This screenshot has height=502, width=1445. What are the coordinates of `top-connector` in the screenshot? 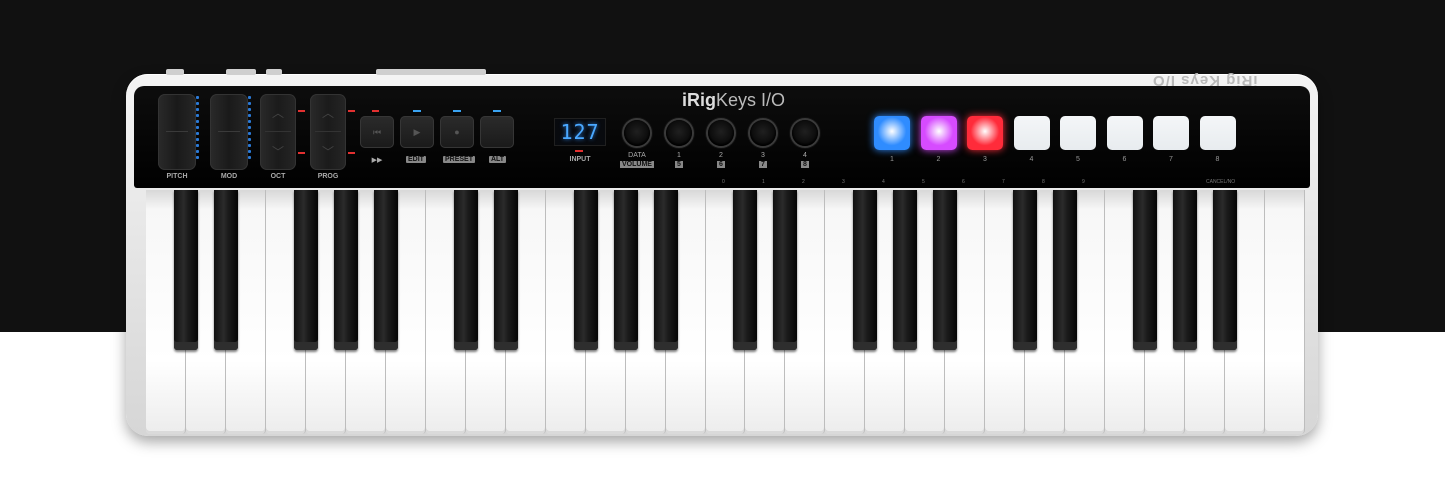 It's located at (274, 72).